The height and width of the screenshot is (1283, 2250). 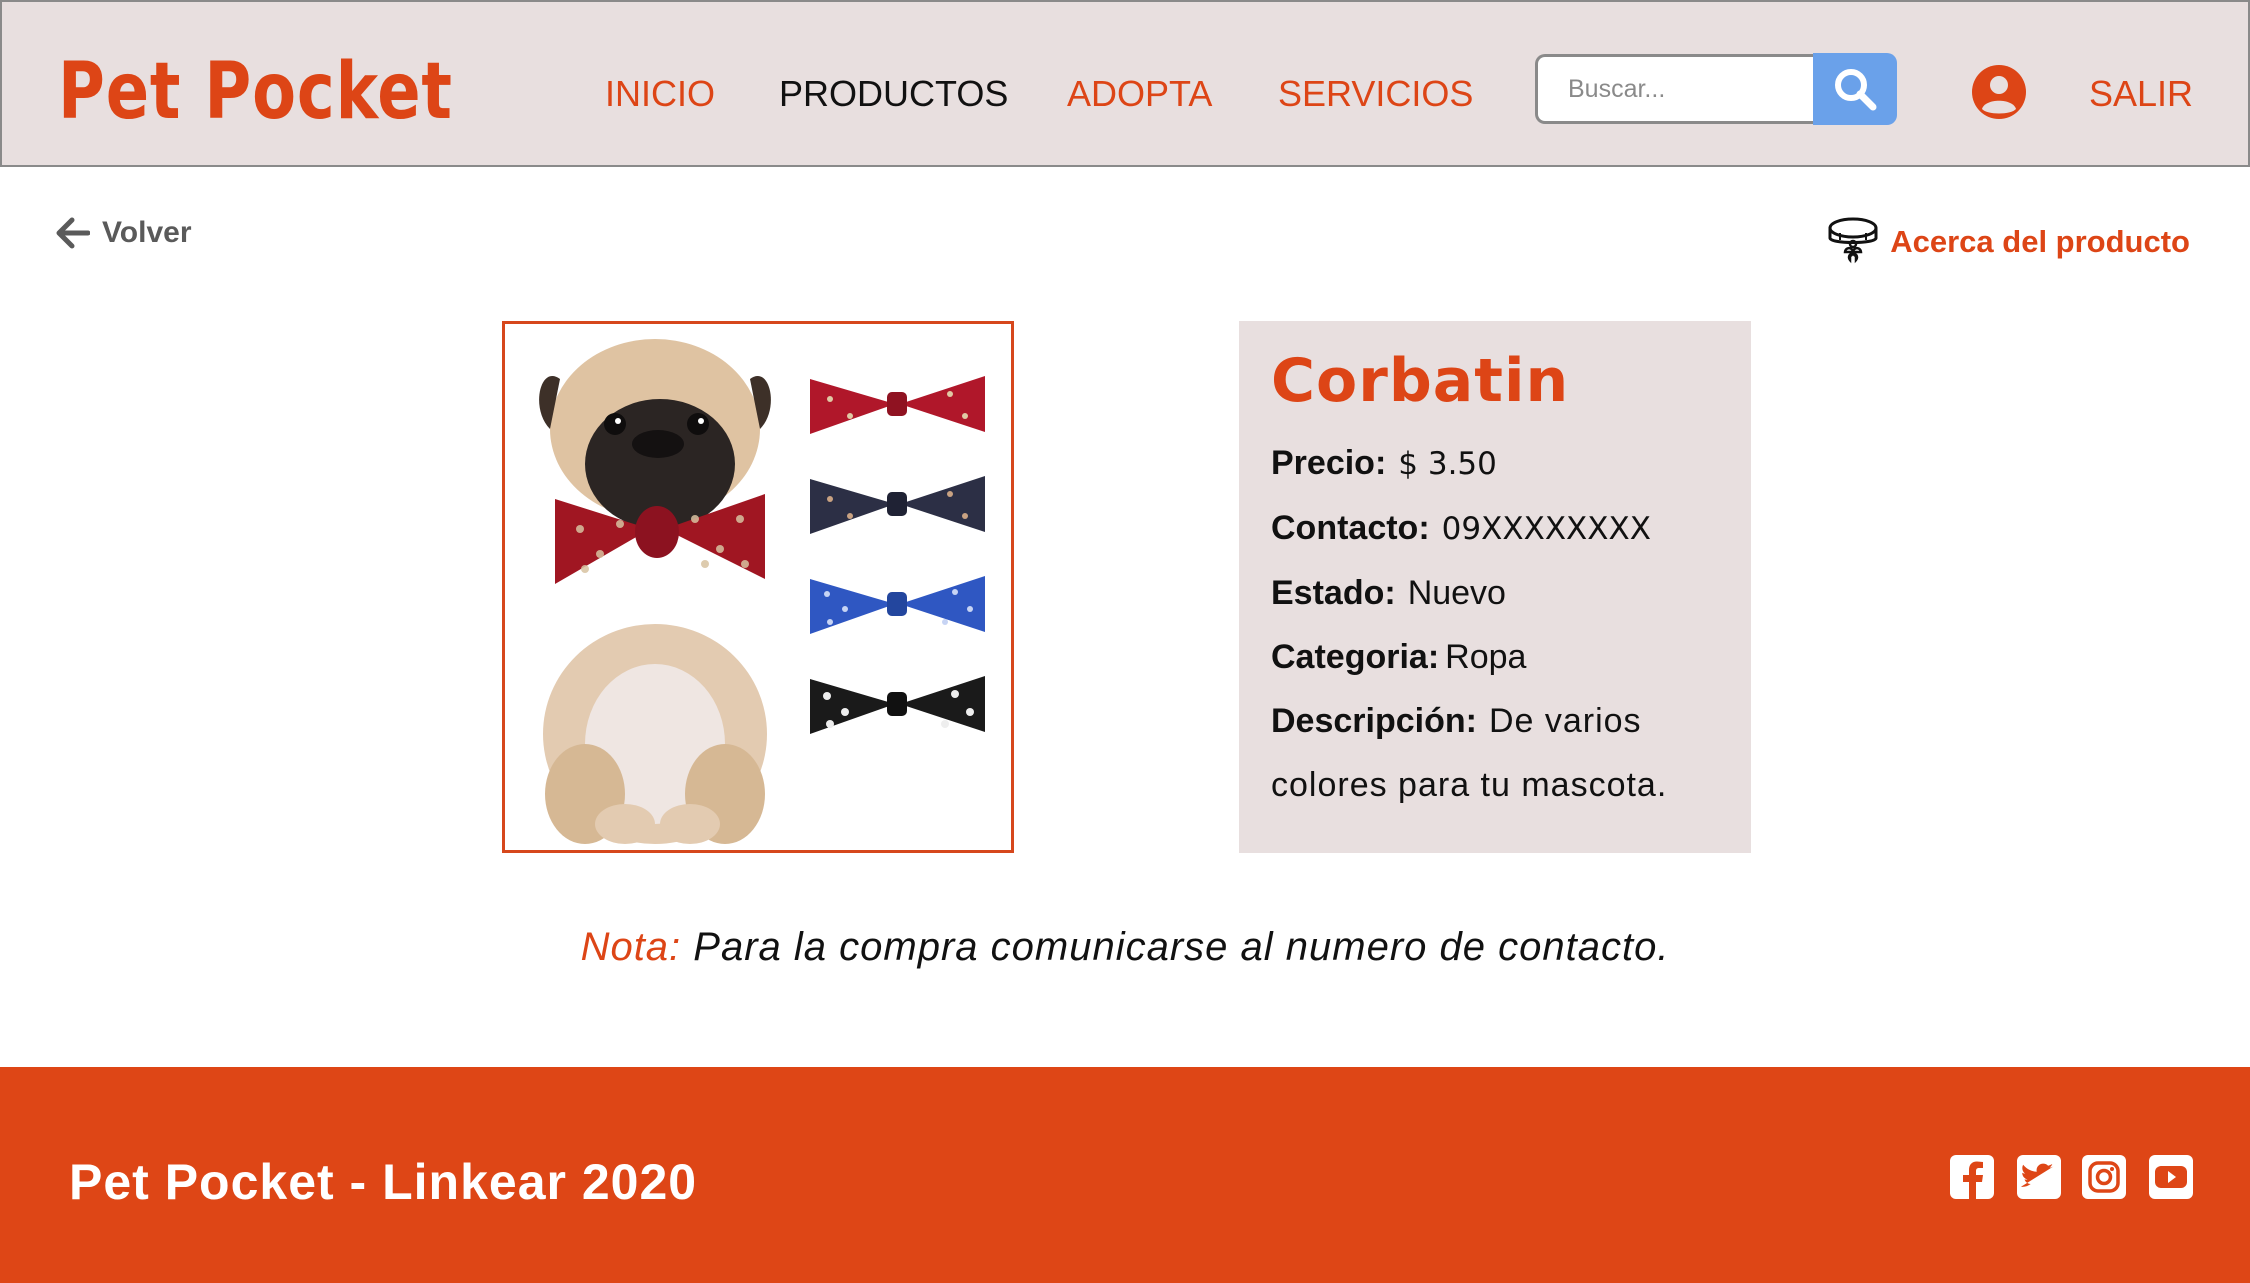 I want to click on pet-collar-icon, so click(x=1853, y=240).